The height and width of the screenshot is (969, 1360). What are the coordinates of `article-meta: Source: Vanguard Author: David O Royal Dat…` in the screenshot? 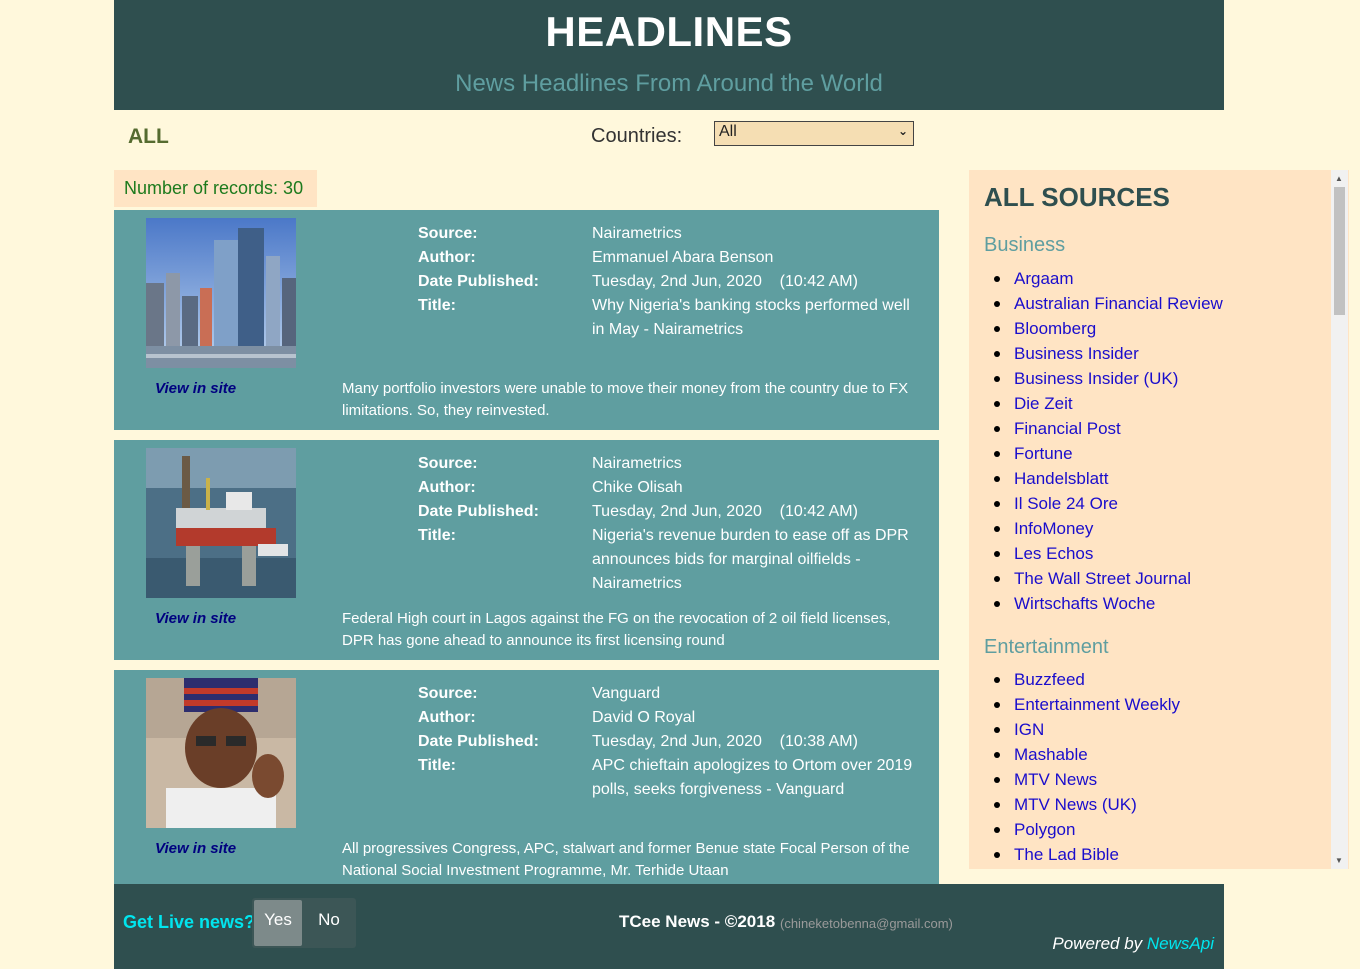 It's located at (666, 742).